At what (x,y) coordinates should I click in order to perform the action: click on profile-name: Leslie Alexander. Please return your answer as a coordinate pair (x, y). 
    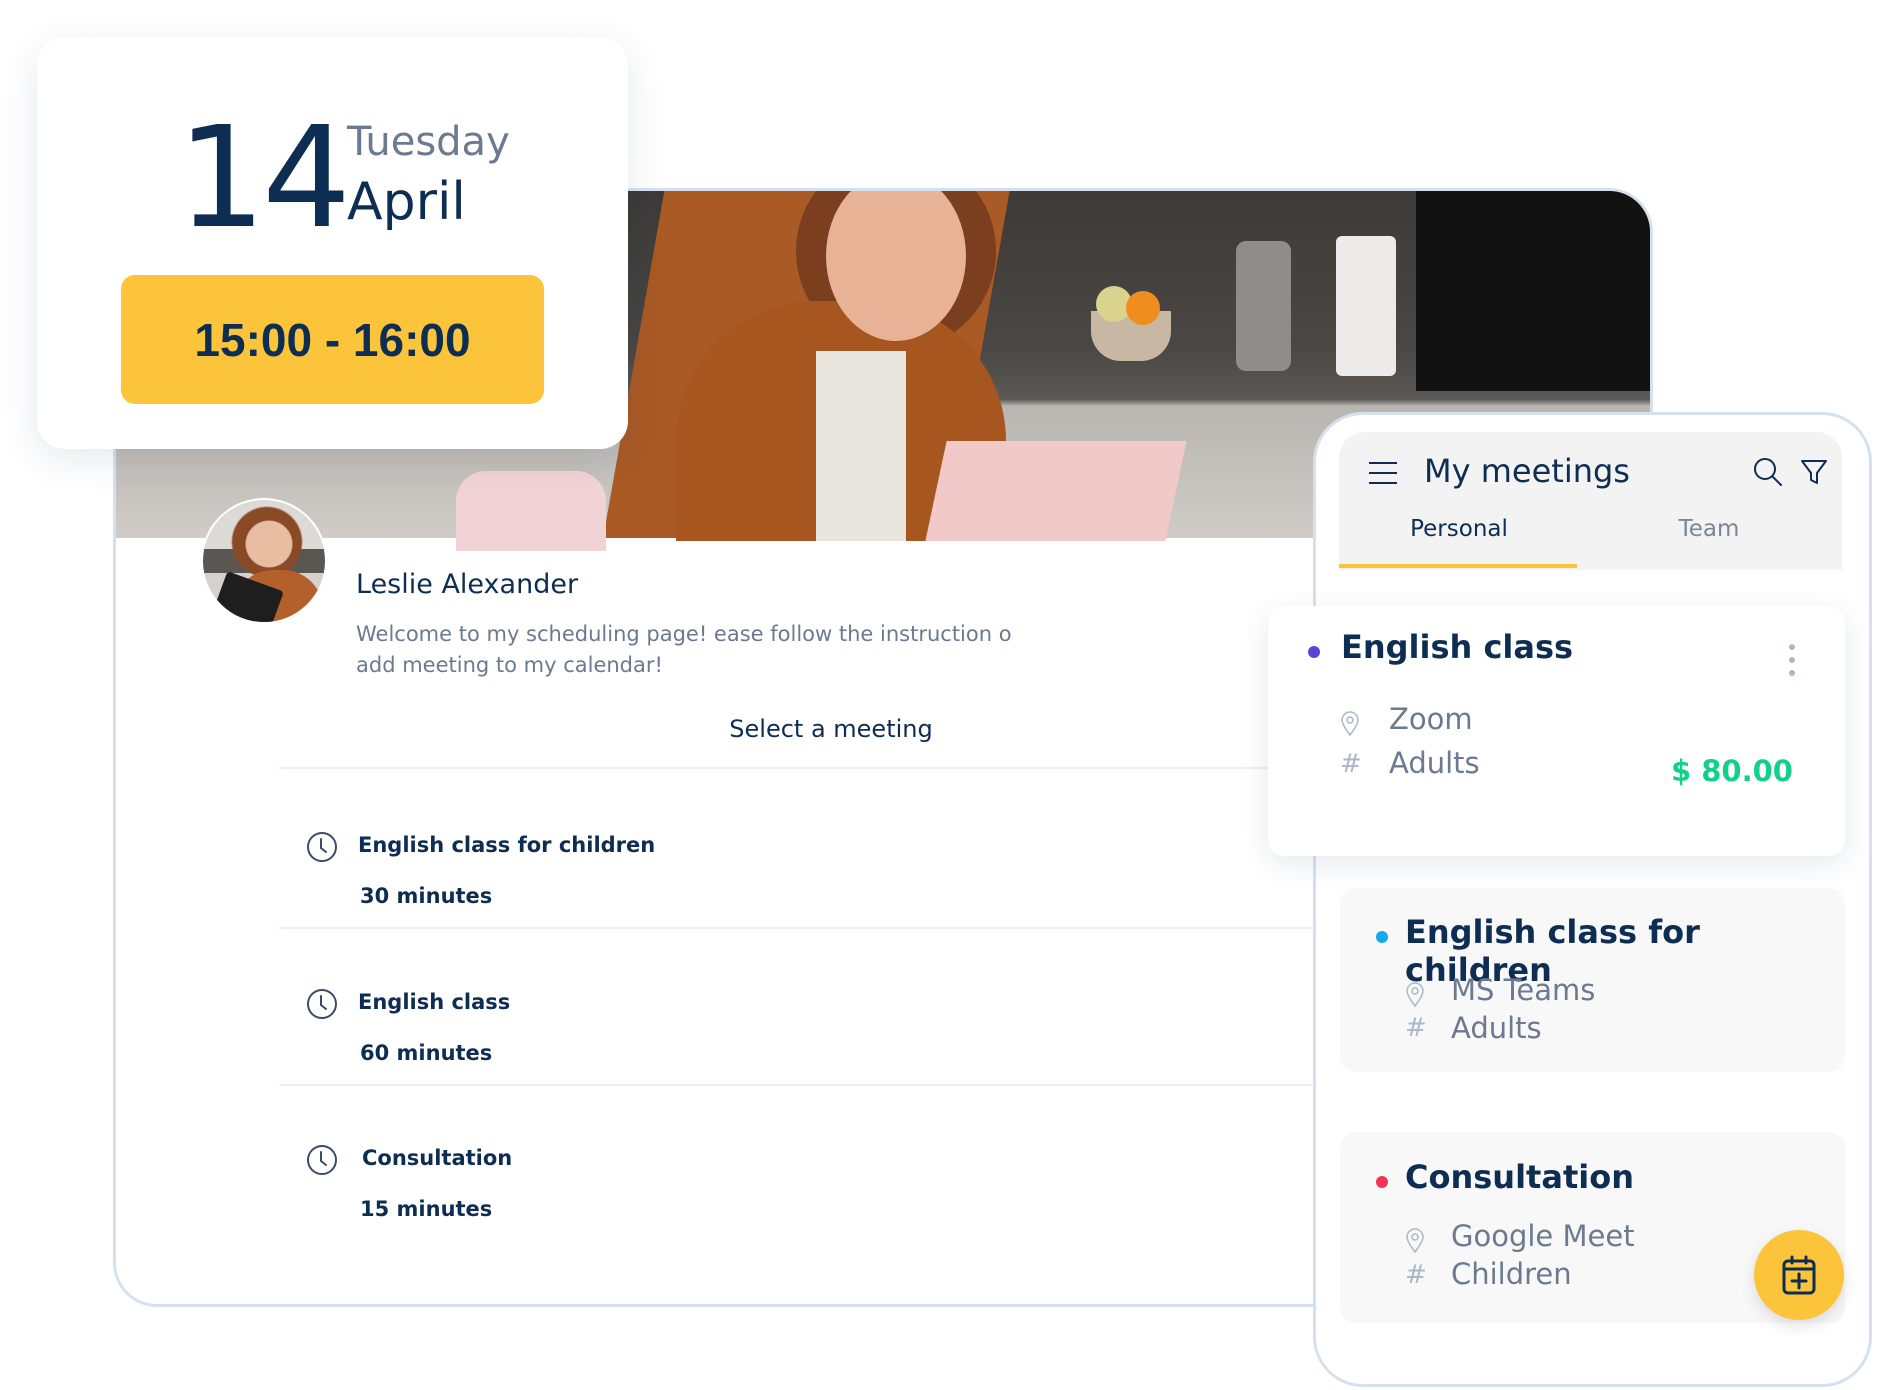
    Looking at the image, I should click on (467, 584).